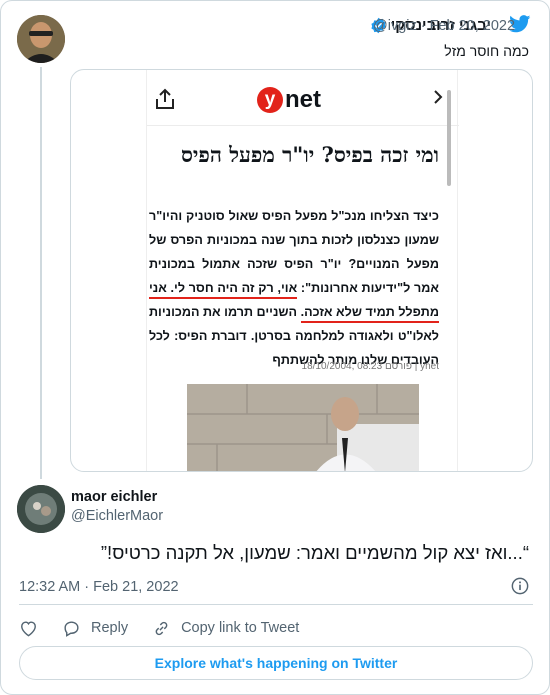  I want to click on chevron-right-icon, so click(438, 97).